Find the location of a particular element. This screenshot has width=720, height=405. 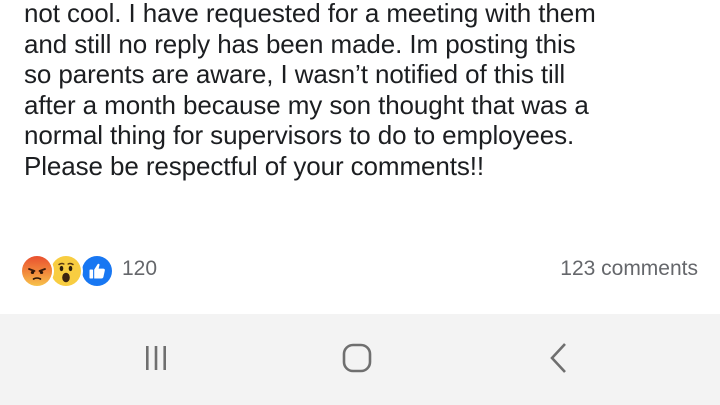

back-button is located at coordinates (560, 360).